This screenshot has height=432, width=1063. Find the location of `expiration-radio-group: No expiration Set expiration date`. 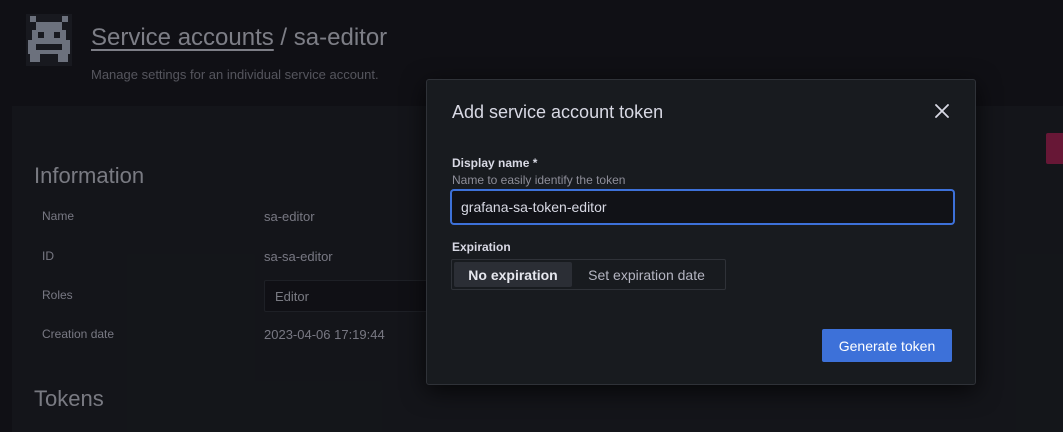

expiration-radio-group: No expiration Set expiration date is located at coordinates (588, 274).